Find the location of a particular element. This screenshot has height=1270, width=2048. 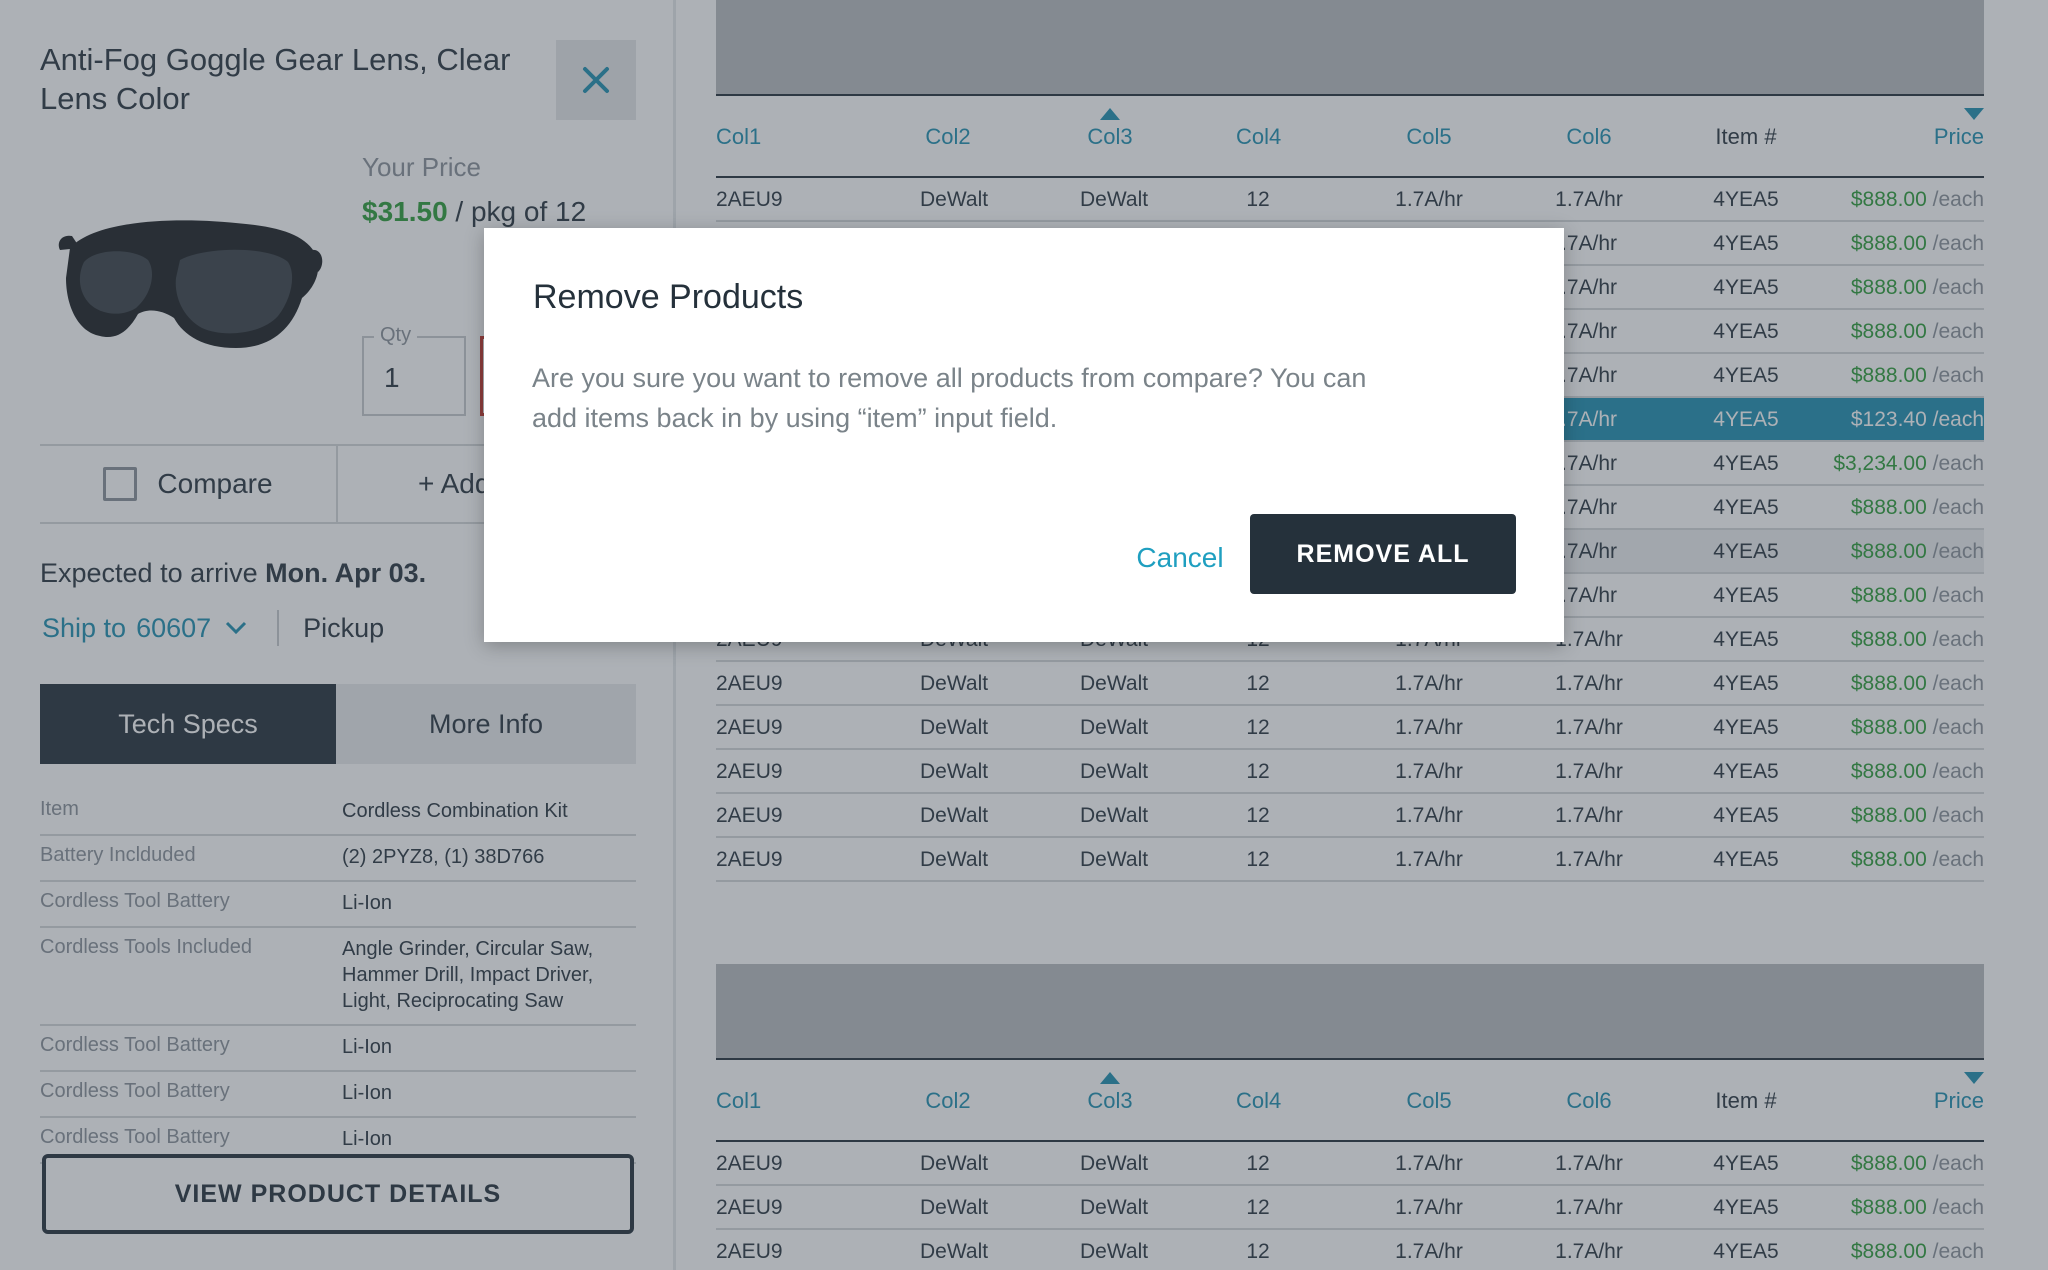

remove-all-button: REMOVE ALL is located at coordinates (1383, 554).